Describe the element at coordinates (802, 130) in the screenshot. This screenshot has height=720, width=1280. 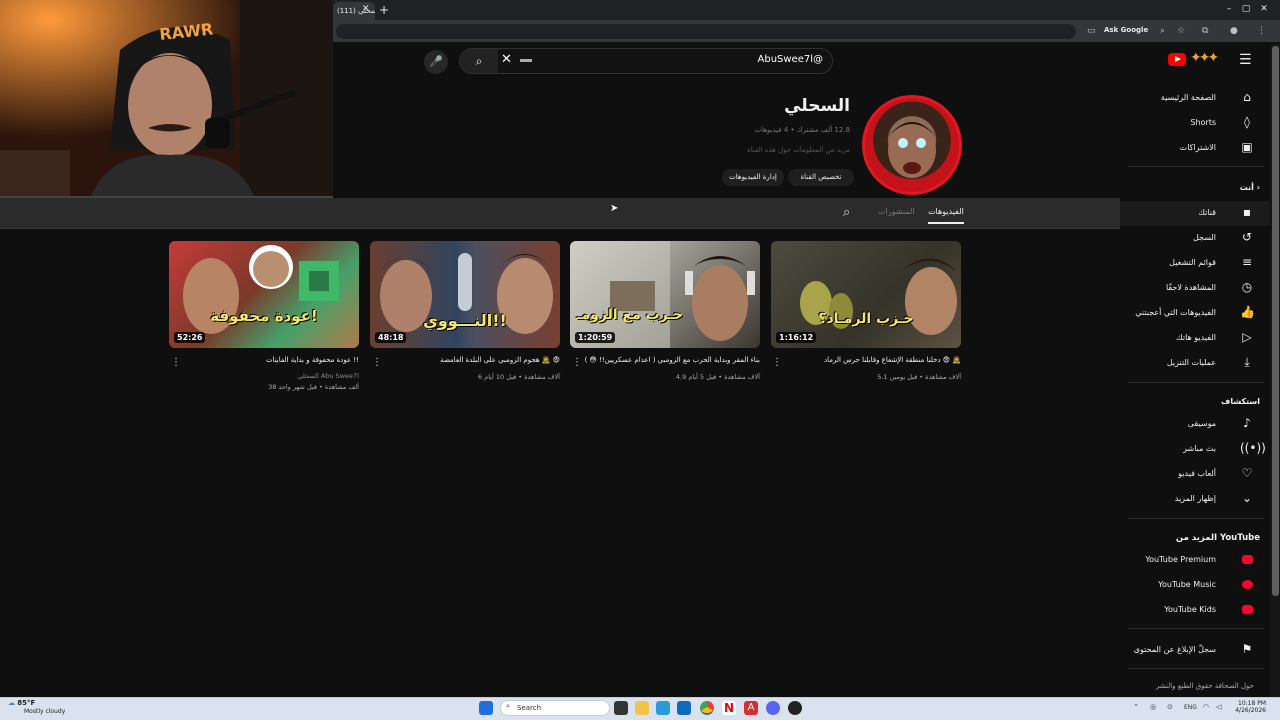
I see `channel-stats: ‏12.8 ألف مشترك • 4 فيديوهات` at that location.